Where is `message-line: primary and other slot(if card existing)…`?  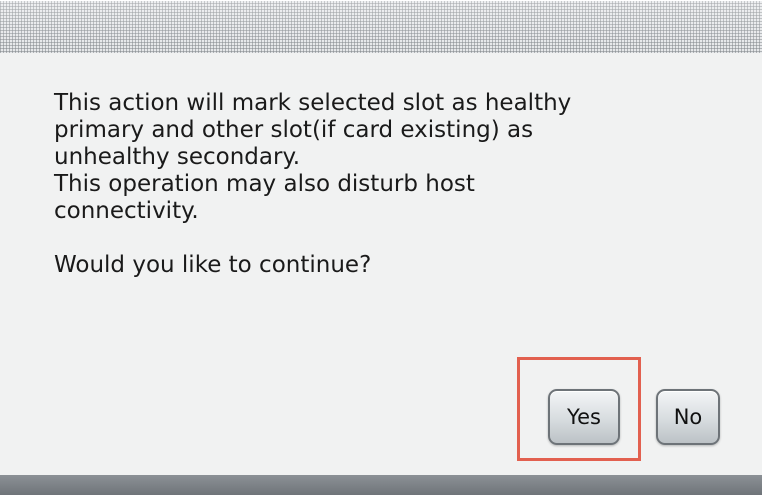
message-line: primary and other slot(if card existing)… is located at coordinates (294, 130).